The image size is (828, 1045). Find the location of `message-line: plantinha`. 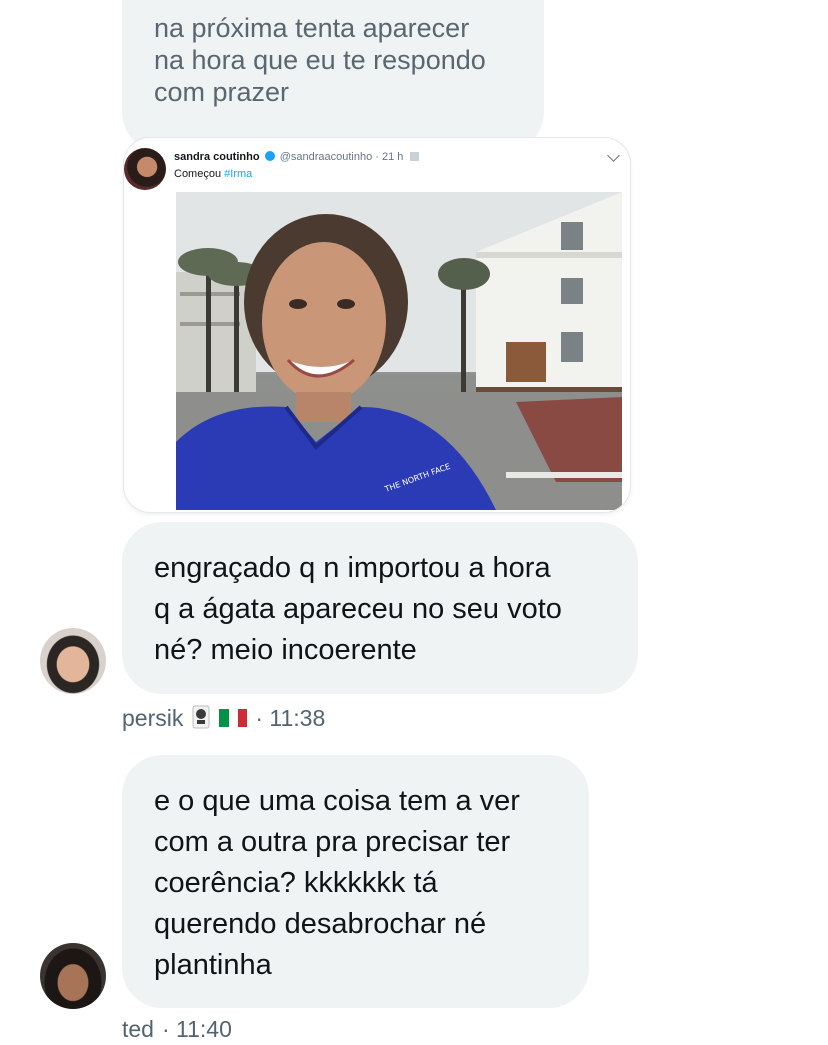

message-line: plantinha is located at coordinates (213, 965).